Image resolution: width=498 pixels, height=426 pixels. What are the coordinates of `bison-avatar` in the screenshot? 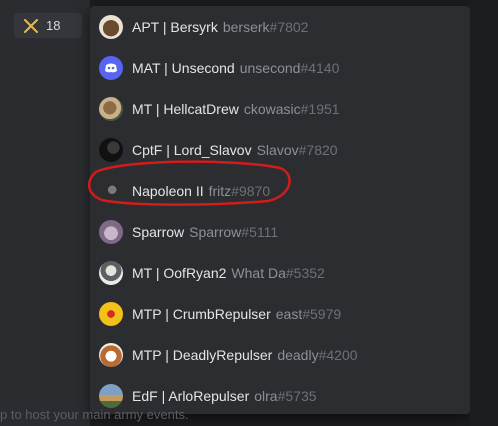 It's located at (111, 27).